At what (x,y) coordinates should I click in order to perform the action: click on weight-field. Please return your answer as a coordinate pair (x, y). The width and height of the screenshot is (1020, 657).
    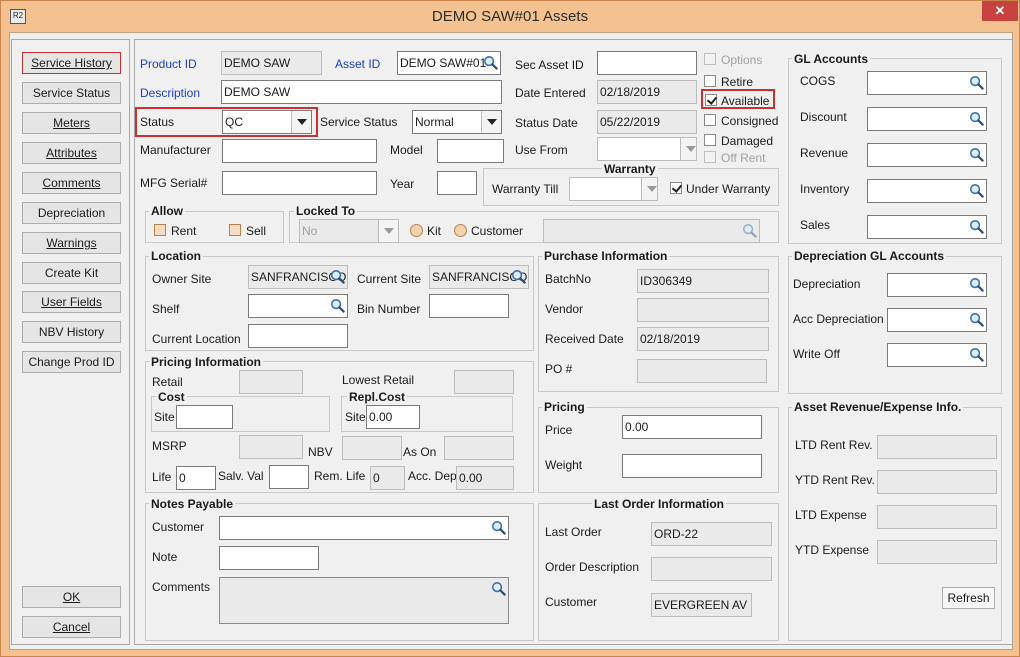
    Looking at the image, I should click on (692, 466).